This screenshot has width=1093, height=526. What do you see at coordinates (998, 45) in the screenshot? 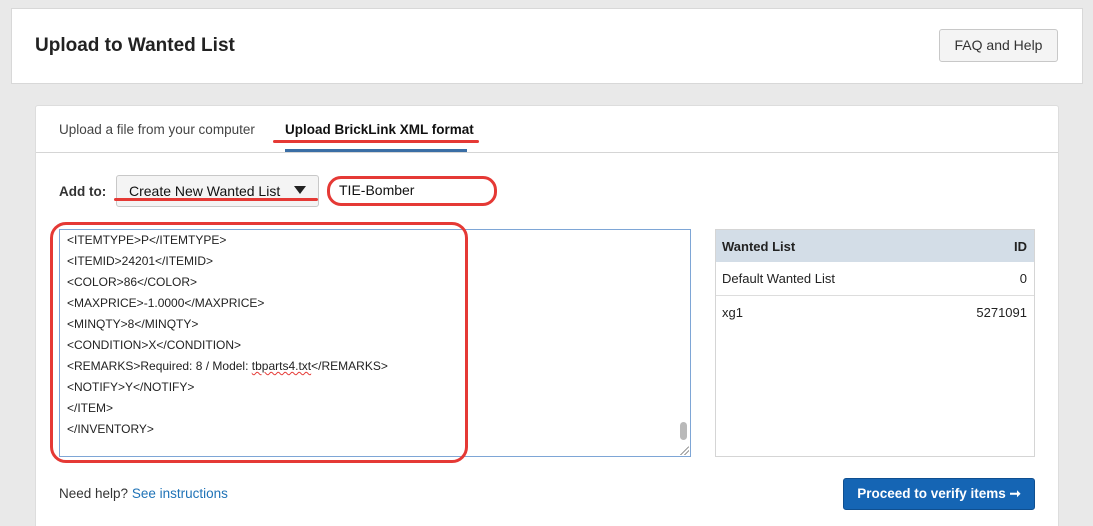
I see `faq-help-button: FAQ and Help` at bounding box center [998, 45].